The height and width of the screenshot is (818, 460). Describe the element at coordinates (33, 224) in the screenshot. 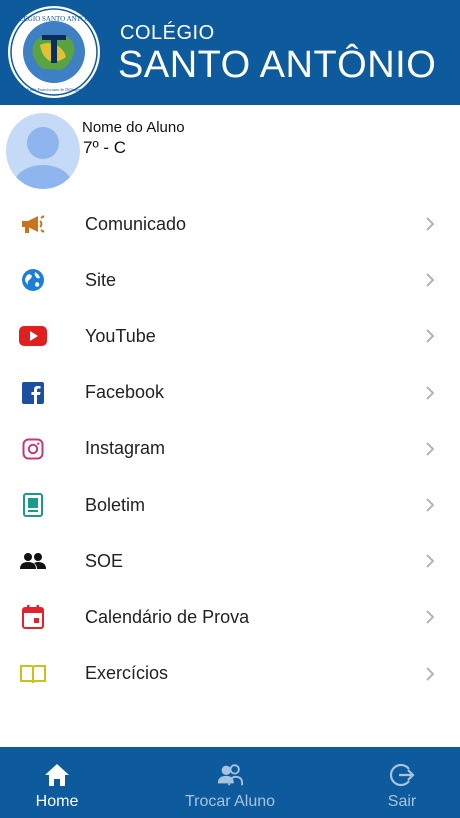

I see `megaphone-icon` at that location.